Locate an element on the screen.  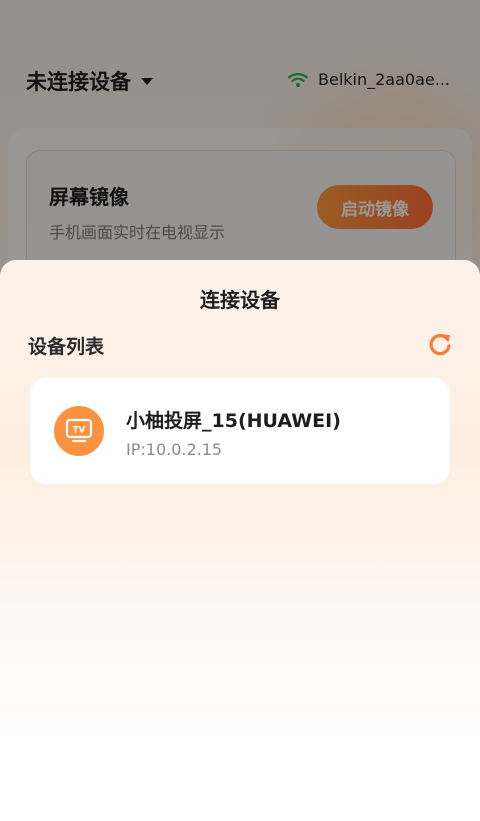
sheet-title: 连接设备 is located at coordinates (240, 300).